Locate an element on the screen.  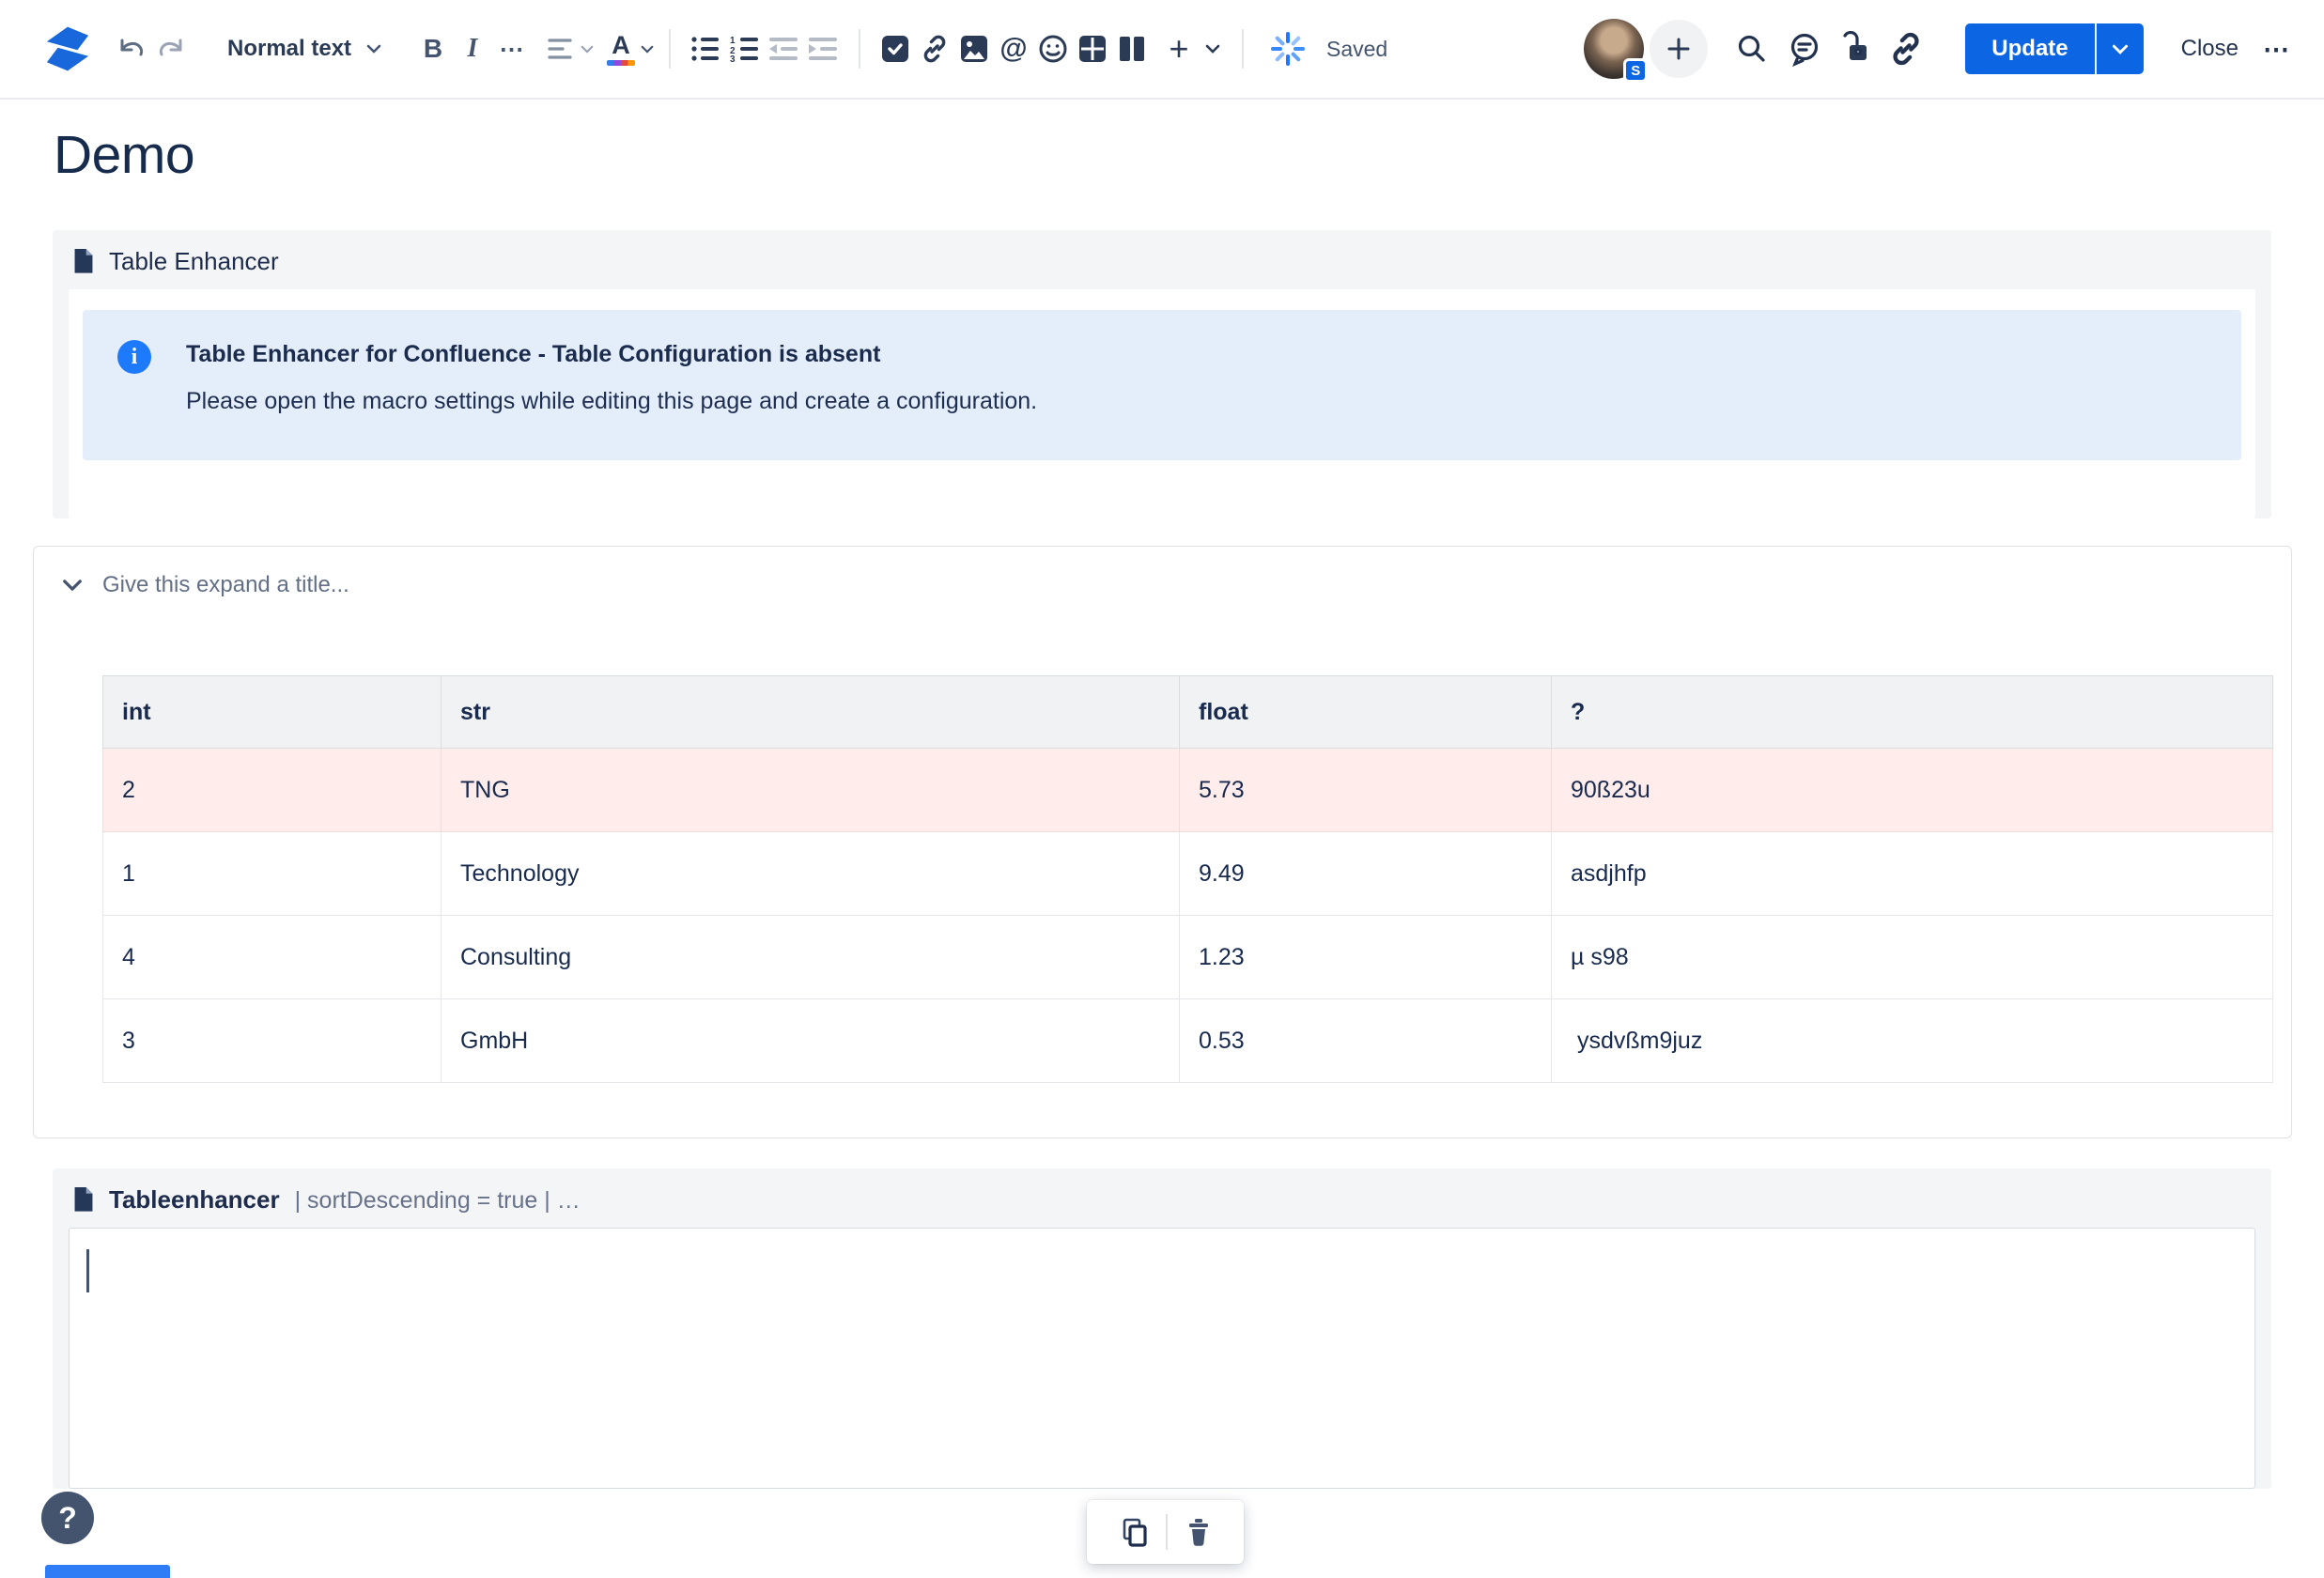
text-cursor is located at coordinates (87, 1270).